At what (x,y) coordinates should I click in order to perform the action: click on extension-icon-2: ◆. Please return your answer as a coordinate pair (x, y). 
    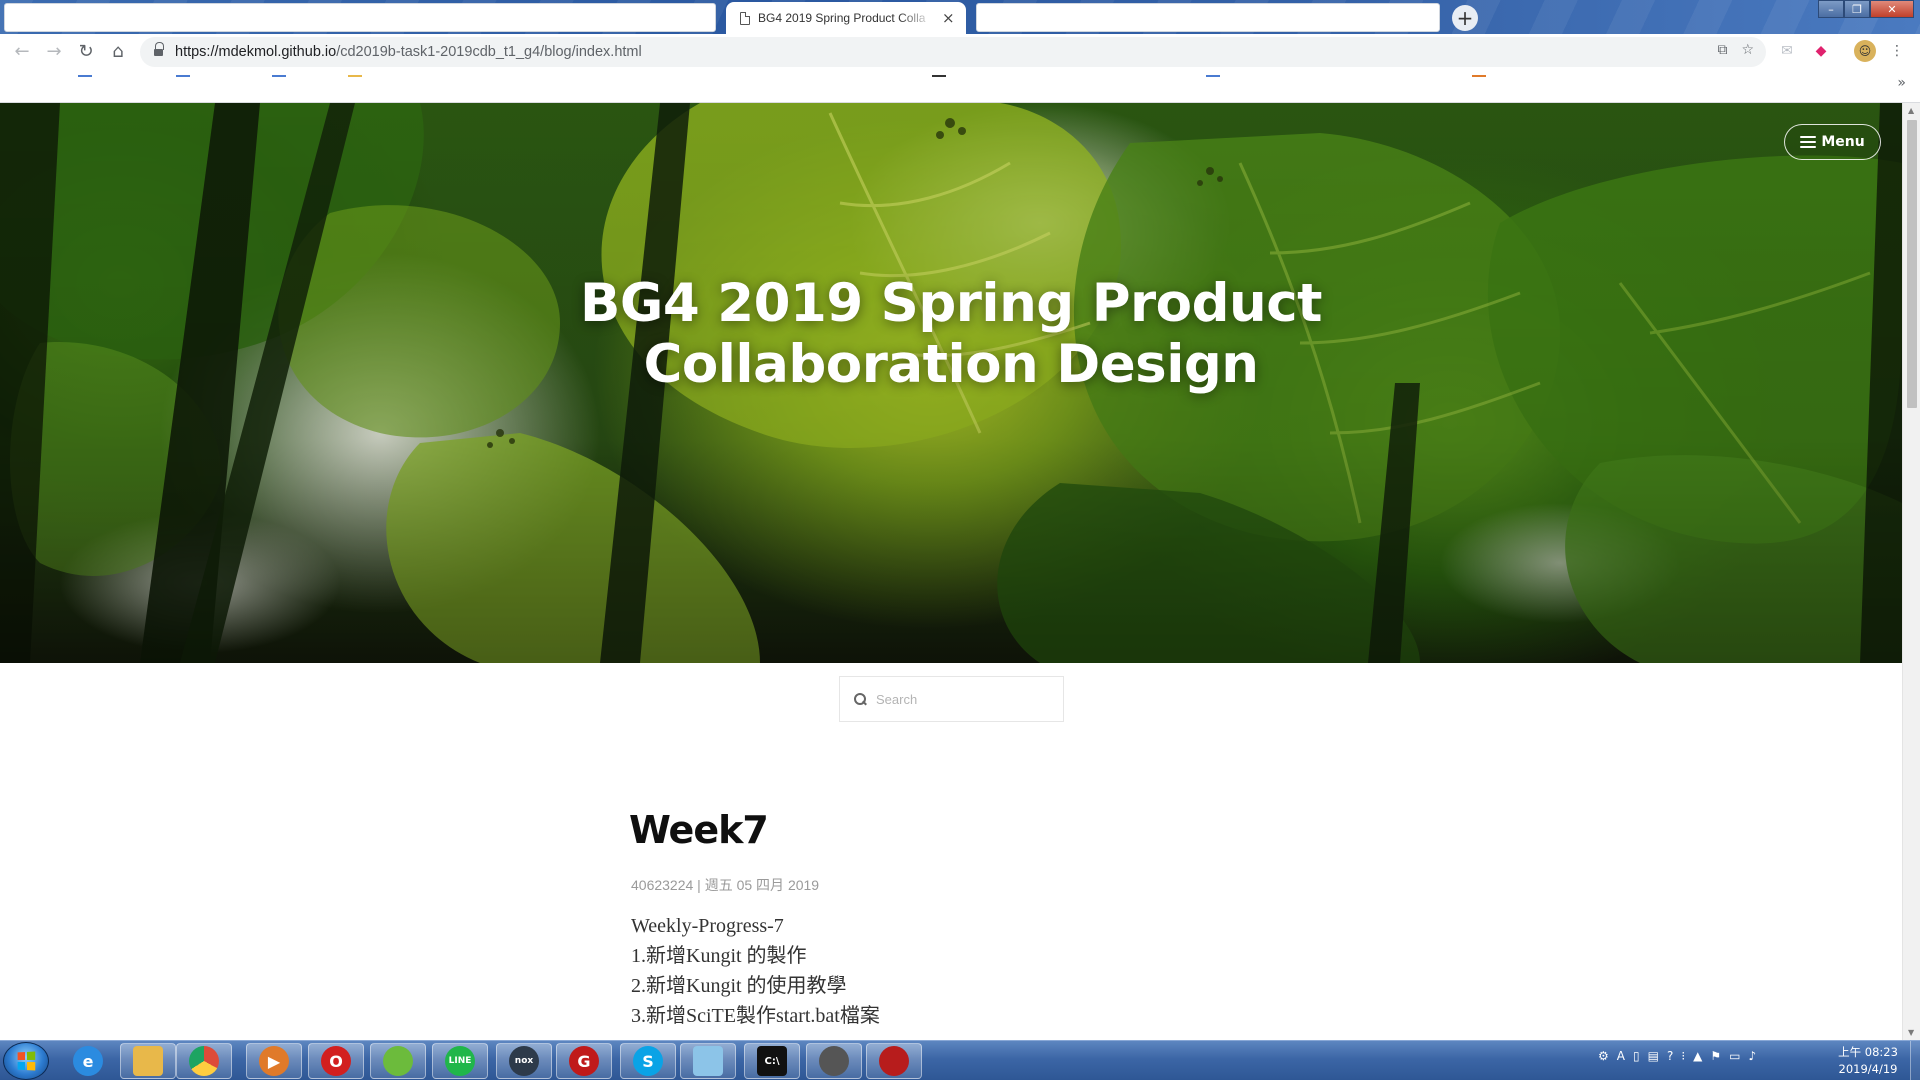
    Looking at the image, I should click on (1821, 51).